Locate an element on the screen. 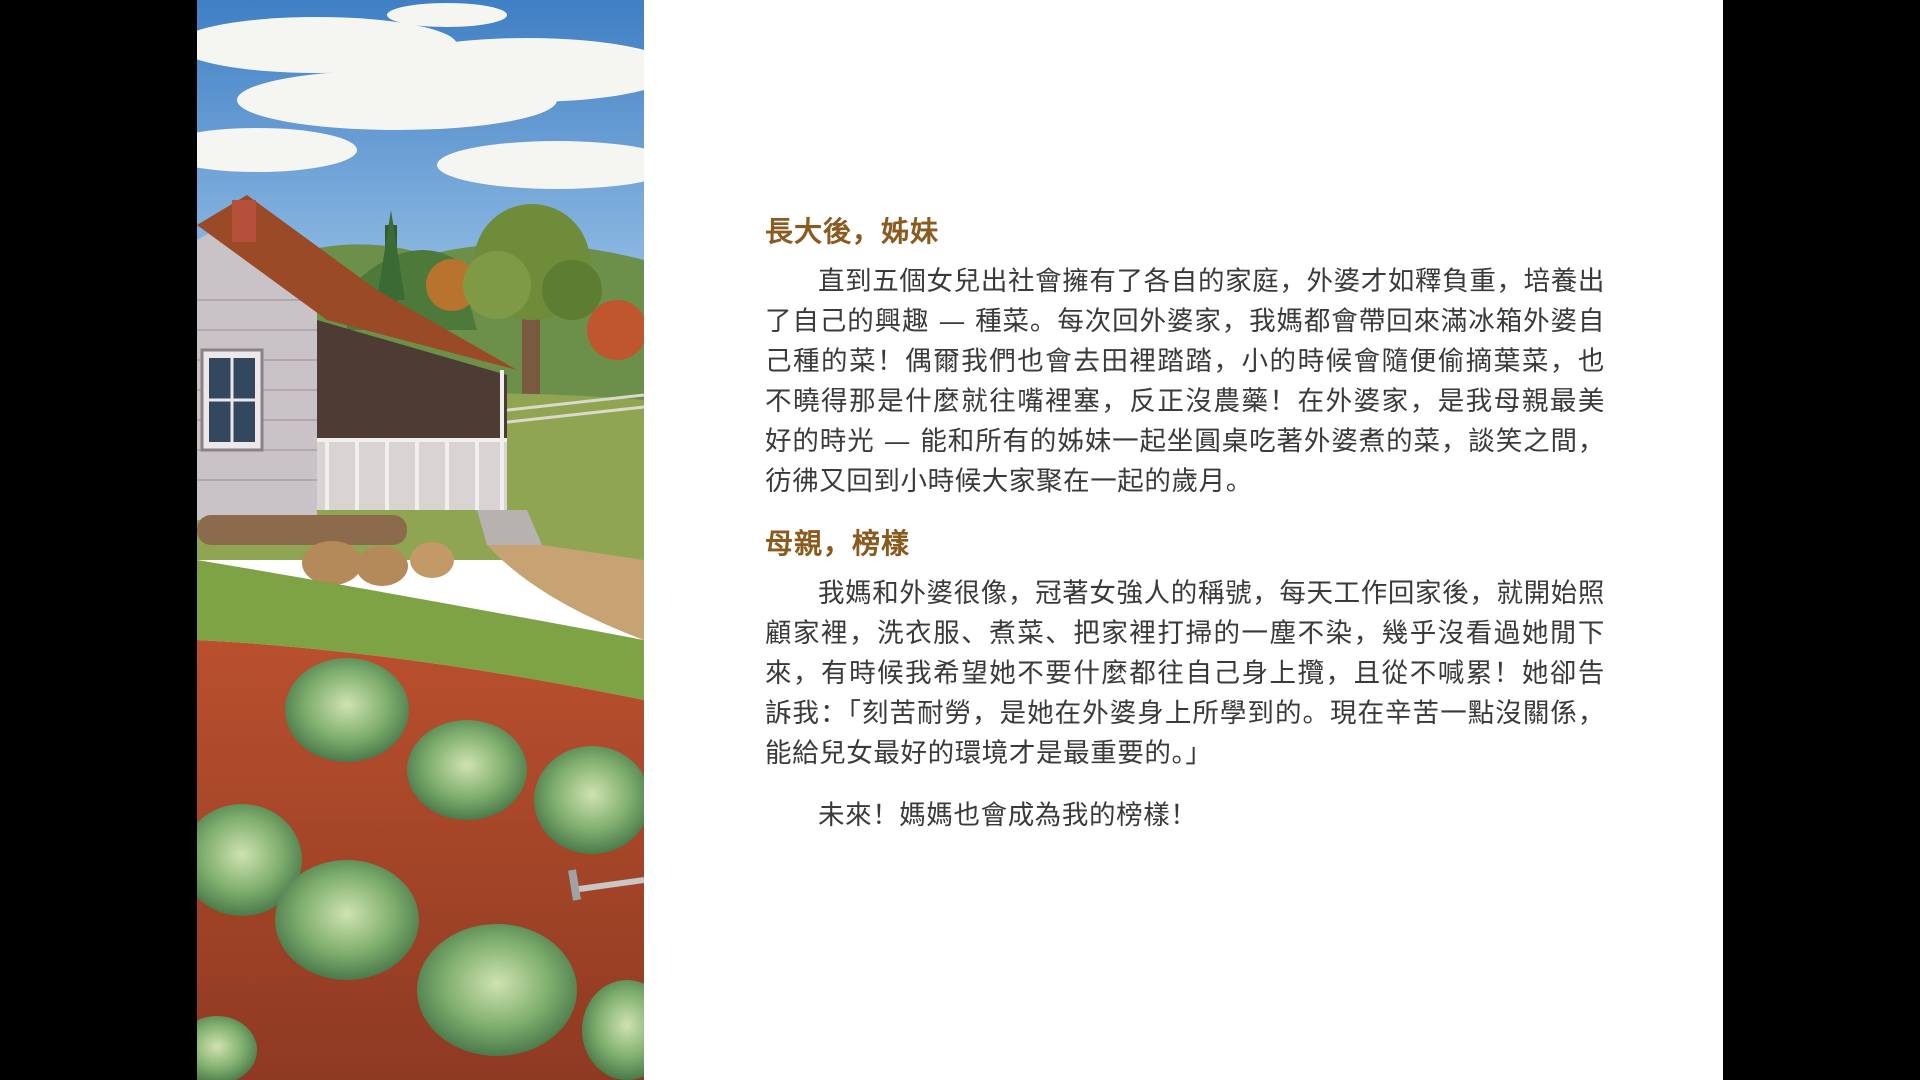 Image resolution: width=1920 pixels, height=1080 pixels. closing-line: 未來！媽媽也會成為我的榜樣！ is located at coordinates (1008, 815).